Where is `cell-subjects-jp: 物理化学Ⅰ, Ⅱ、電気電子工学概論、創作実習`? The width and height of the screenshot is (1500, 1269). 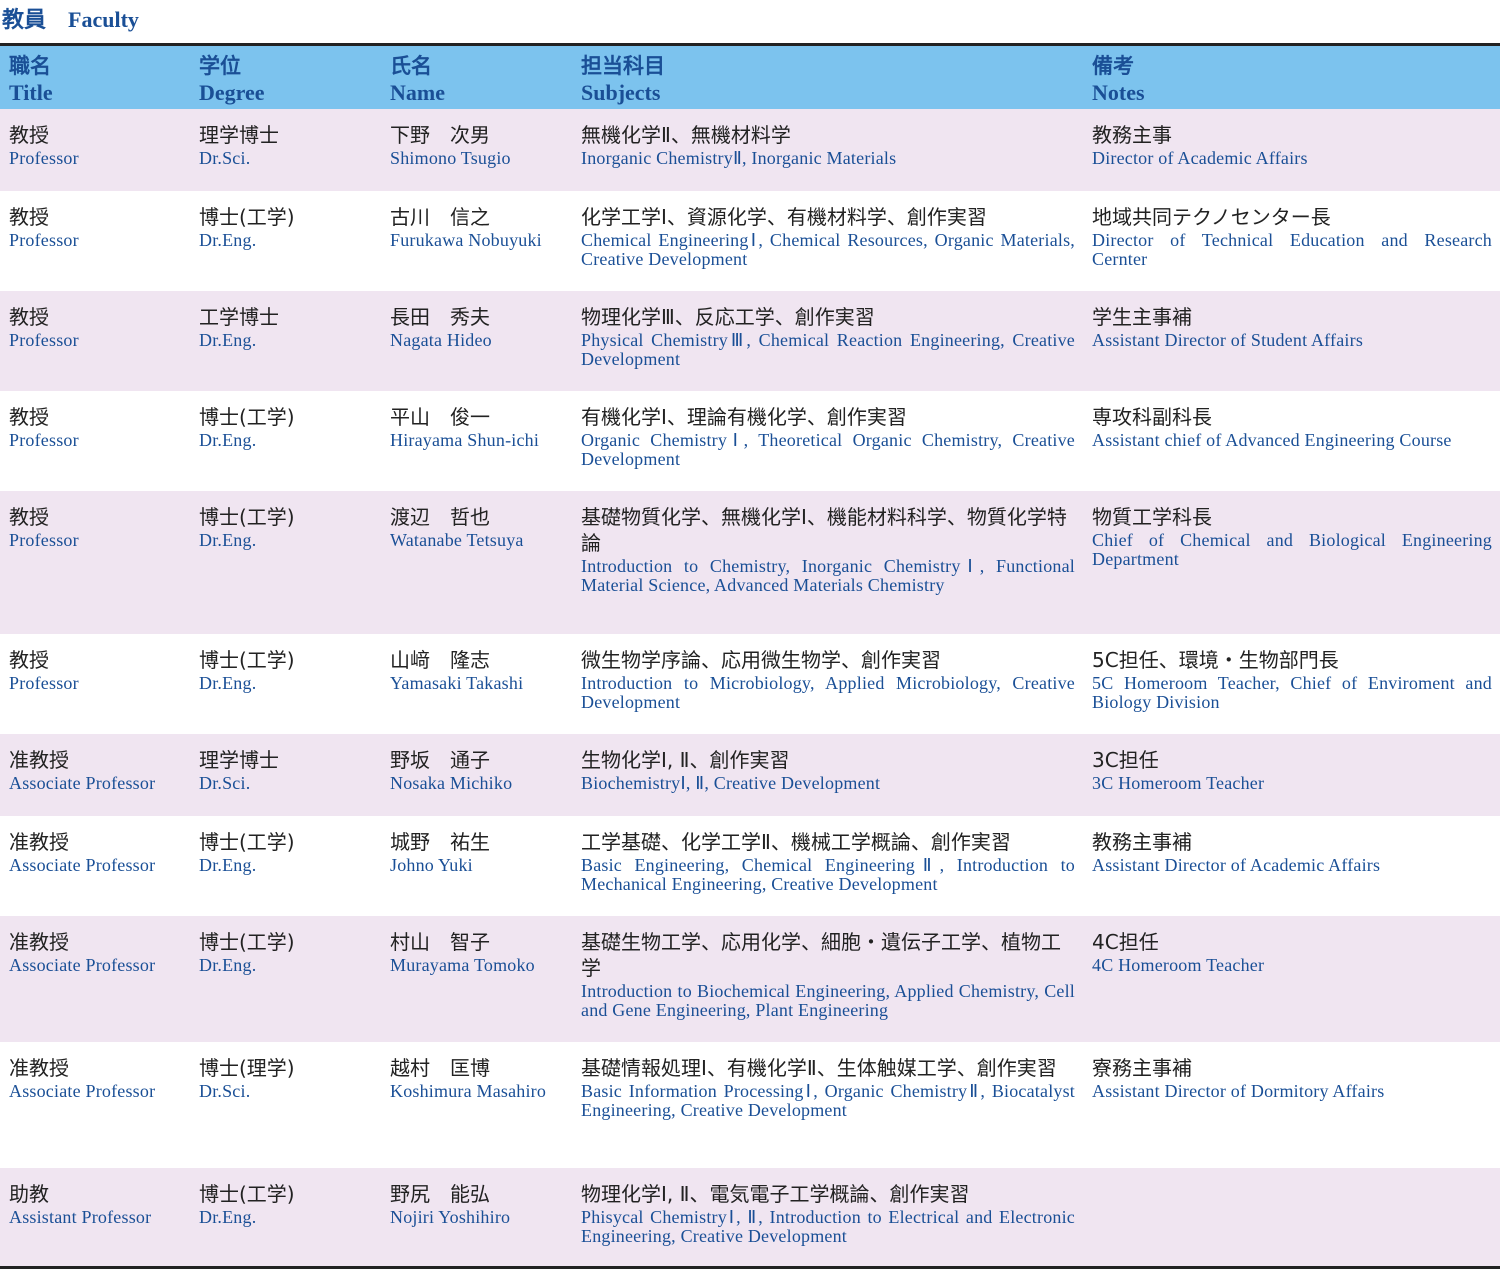 cell-subjects-jp: 物理化学Ⅰ, Ⅱ、電気電子工学概論、創作実習 is located at coordinates (775, 1193).